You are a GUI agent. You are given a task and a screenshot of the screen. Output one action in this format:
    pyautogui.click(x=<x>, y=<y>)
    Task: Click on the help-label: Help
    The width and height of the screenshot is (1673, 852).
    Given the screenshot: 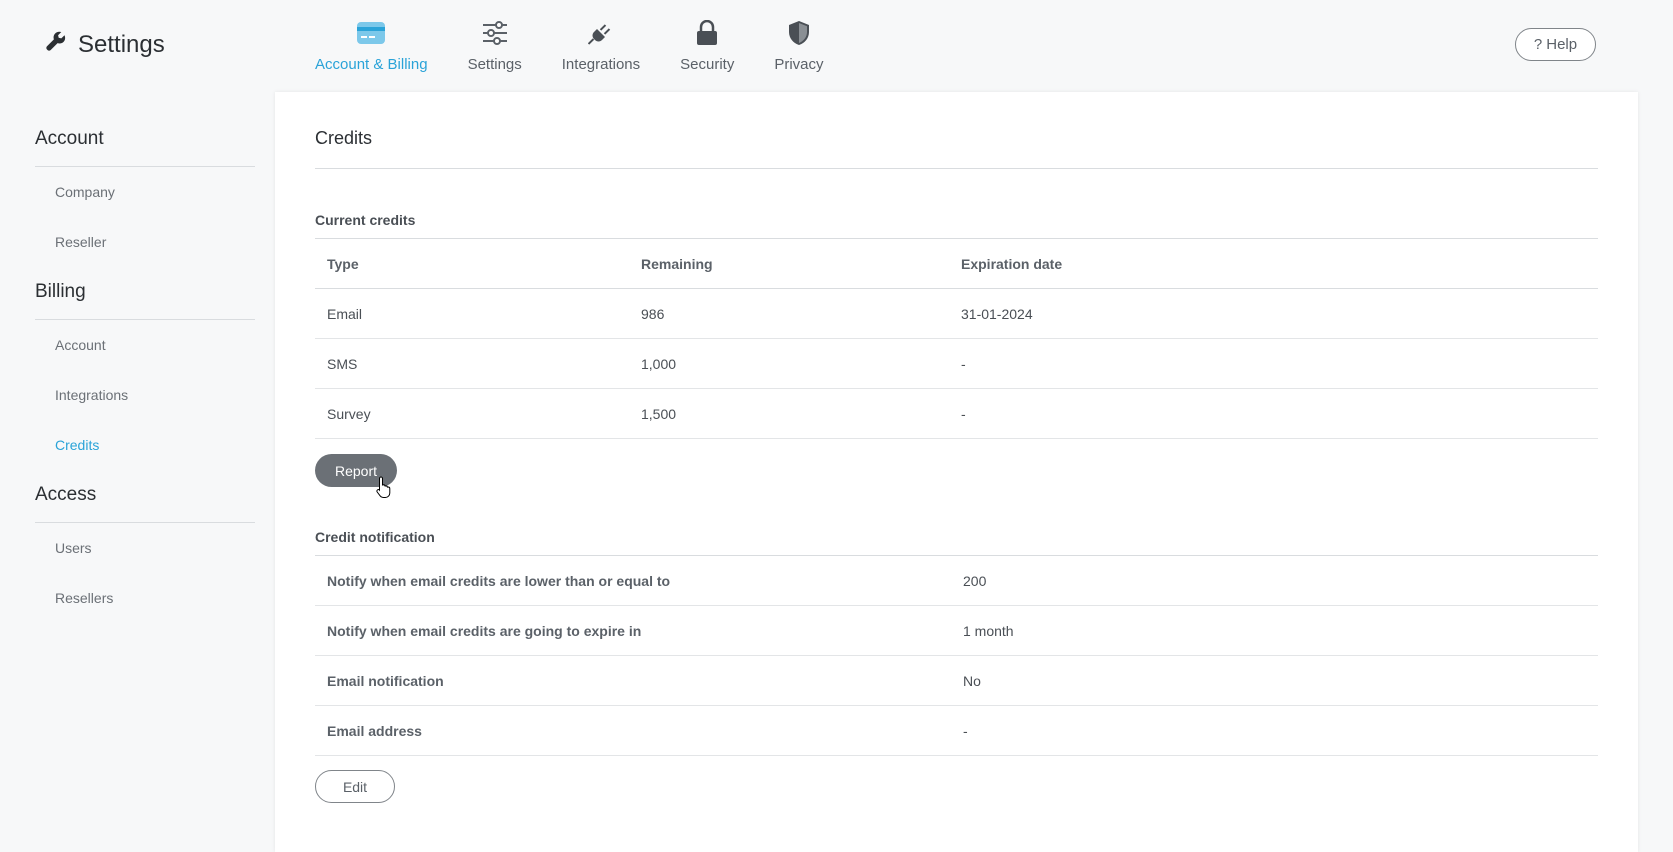 What is the action you would take?
    pyautogui.click(x=1562, y=44)
    